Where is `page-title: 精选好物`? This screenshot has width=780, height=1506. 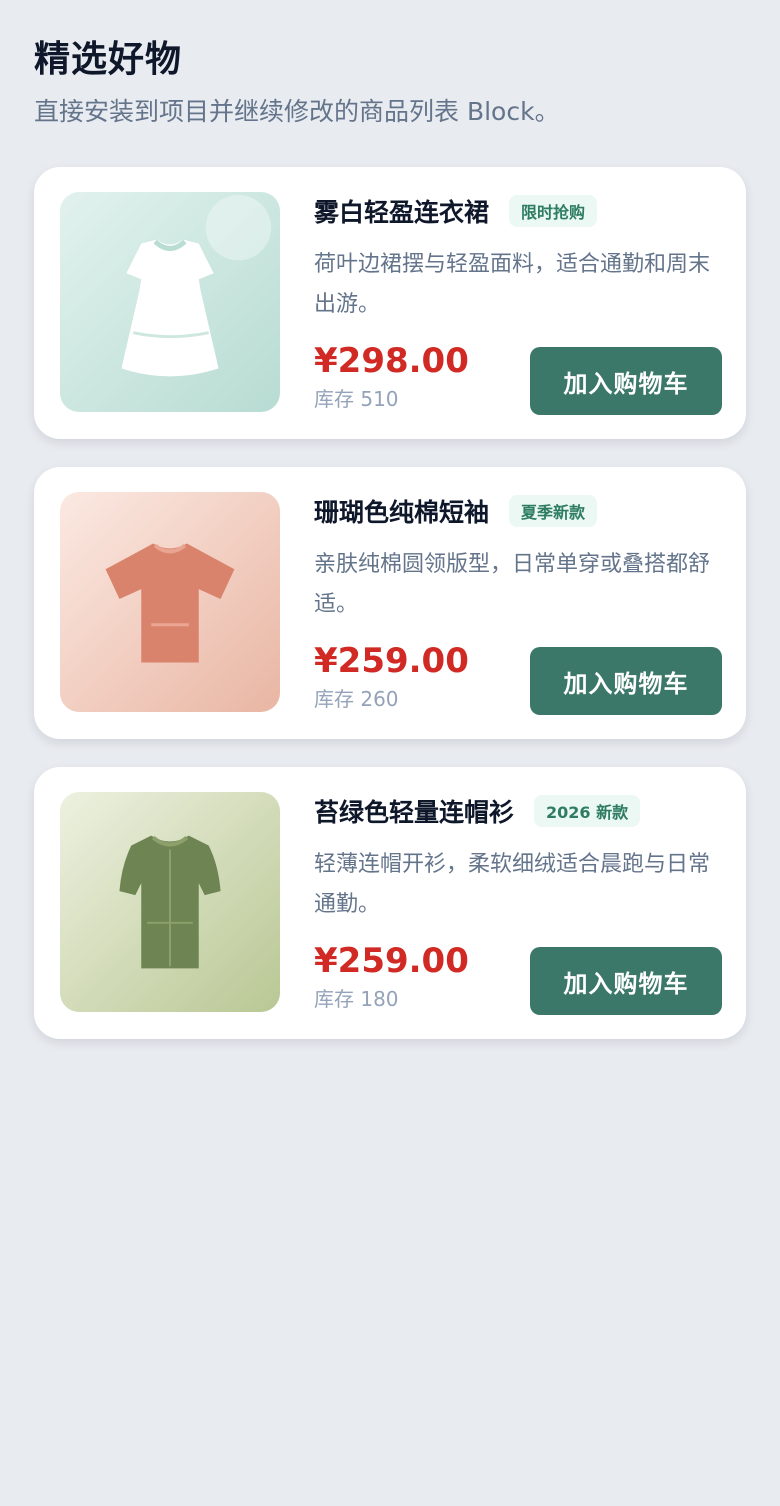 page-title: 精选好物 is located at coordinates (108, 59).